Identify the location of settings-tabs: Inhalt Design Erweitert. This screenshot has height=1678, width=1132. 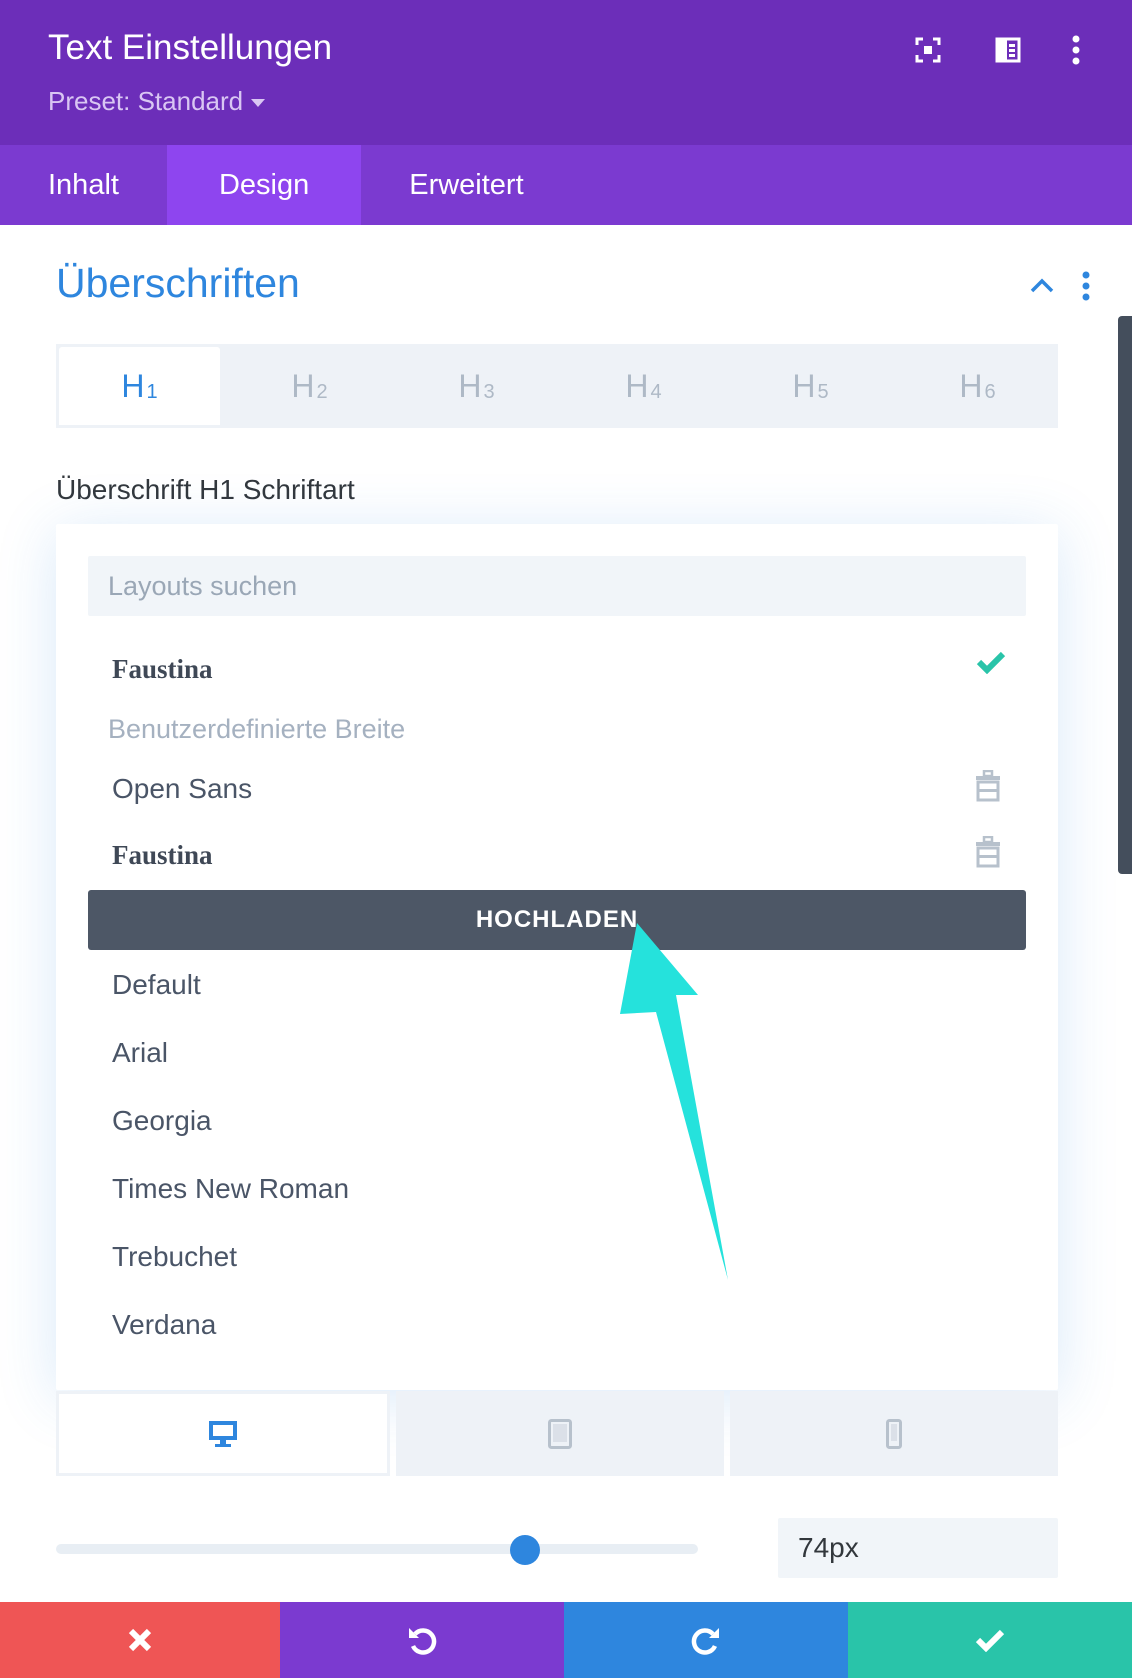
(566, 185).